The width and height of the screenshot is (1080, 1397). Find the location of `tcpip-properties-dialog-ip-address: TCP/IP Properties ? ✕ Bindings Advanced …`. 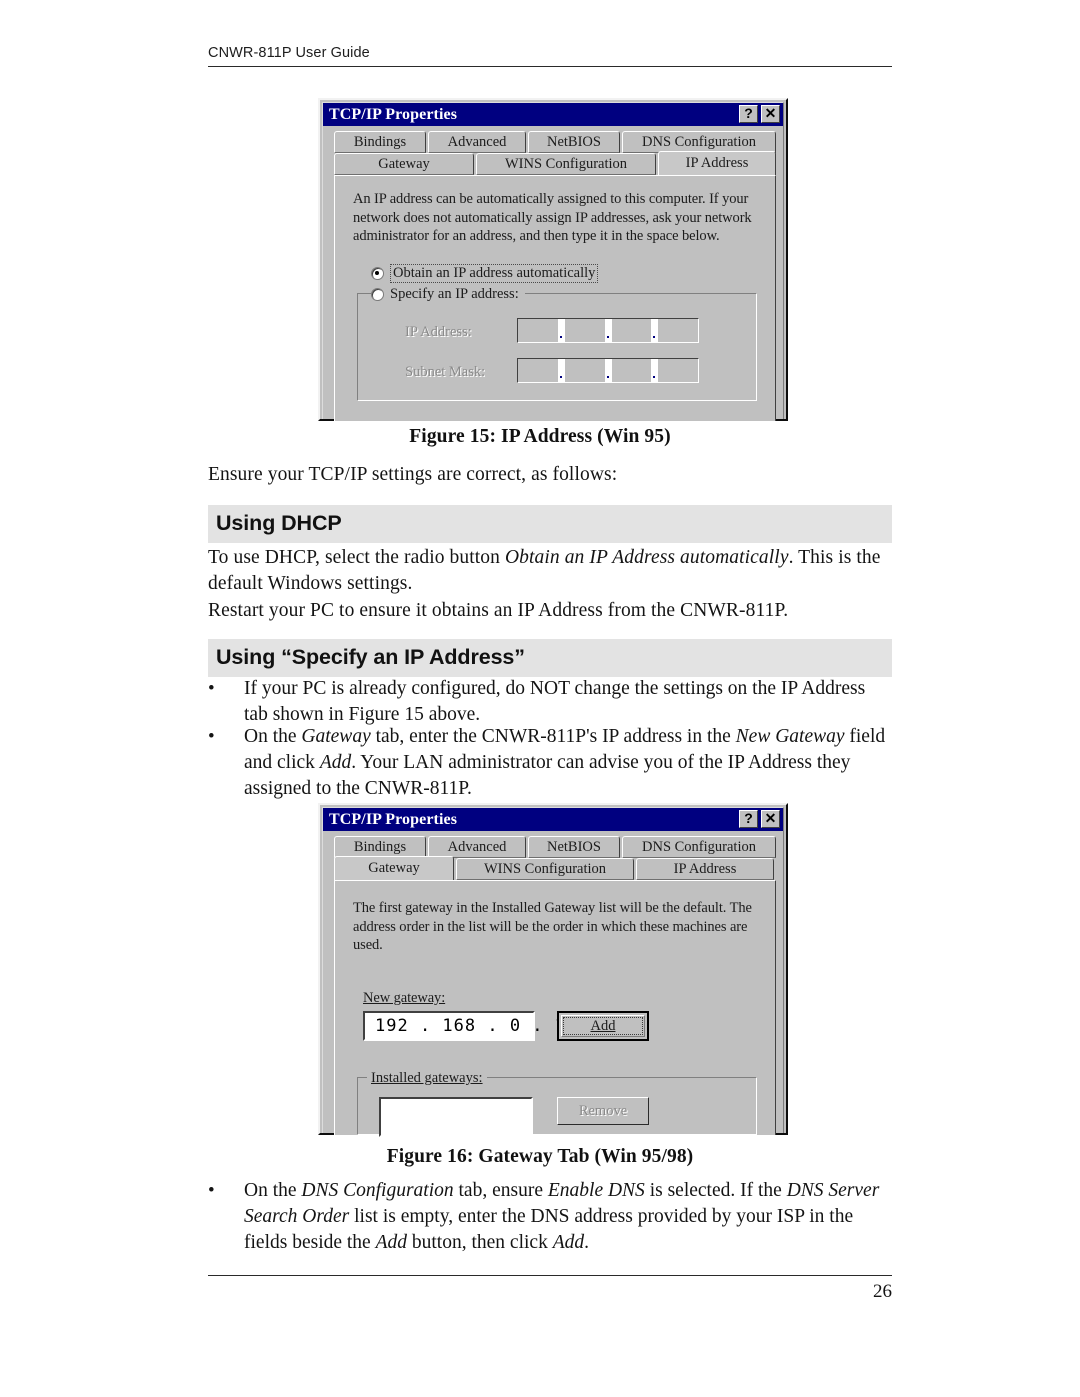

tcpip-properties-dialog-ip-address: TCP/IP Properties ? ✕ Bindings Advanced … is located at coordinates (553, 259).